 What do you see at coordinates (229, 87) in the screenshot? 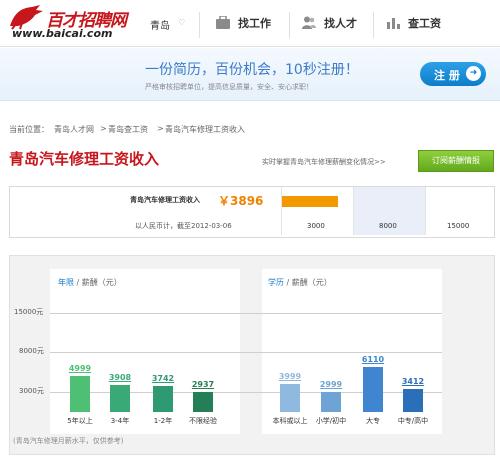
I see `banner-subline: 严格审核招聘单位，提高信息质量，安全、安心求职！` at bounding box center [229, 87].